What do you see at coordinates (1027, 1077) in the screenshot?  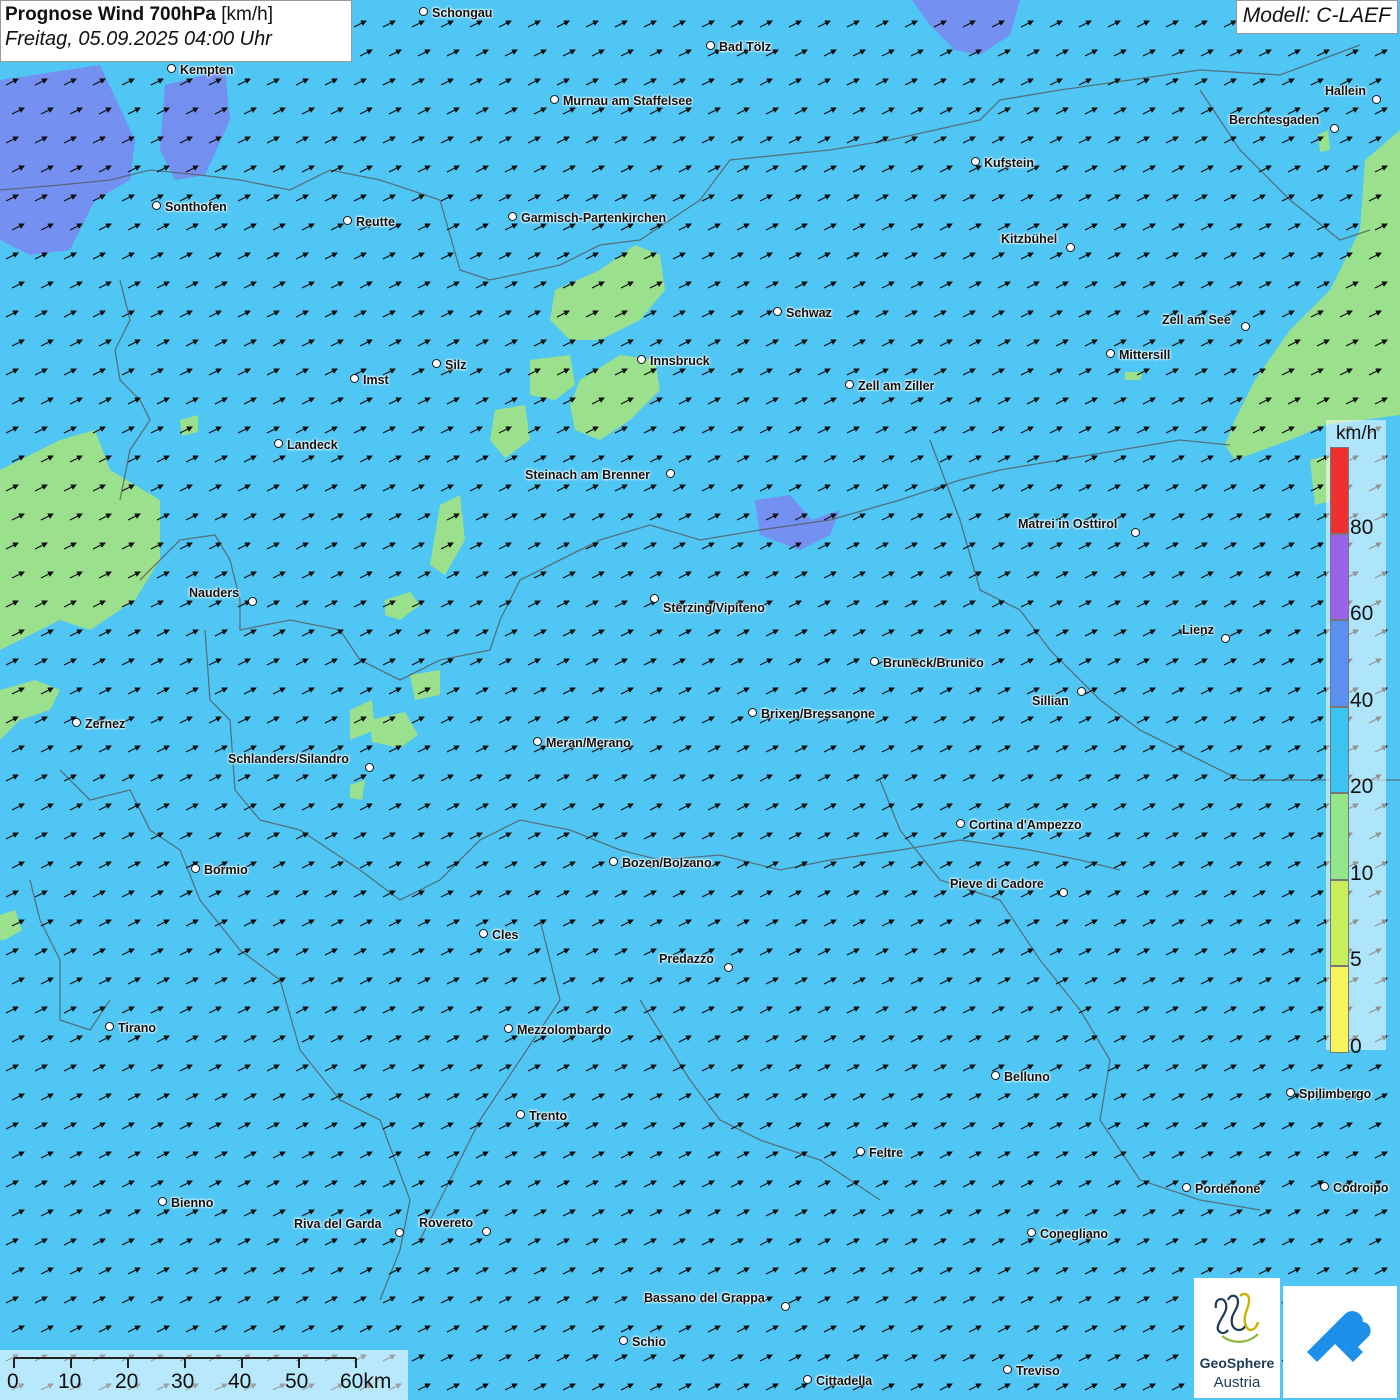 I see `city-label-belluno: Belluno` at bounding box center [1027, 1077].